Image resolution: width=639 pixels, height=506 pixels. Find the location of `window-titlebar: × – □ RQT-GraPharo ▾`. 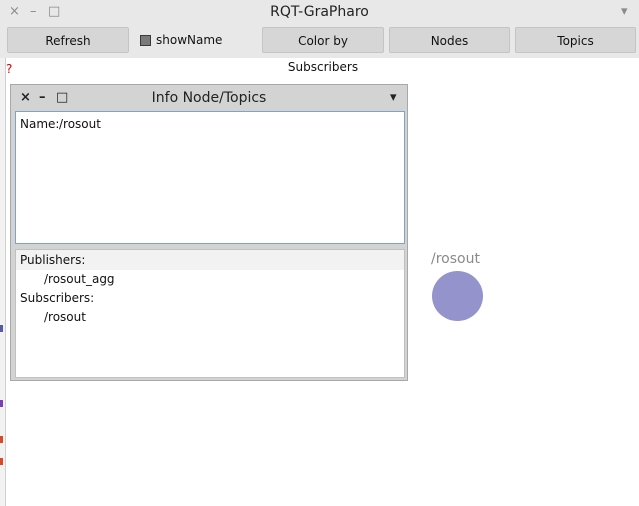

window-titlebar: × – □ RQT-GraPharo ▾ is located at coordinates (319, 12).